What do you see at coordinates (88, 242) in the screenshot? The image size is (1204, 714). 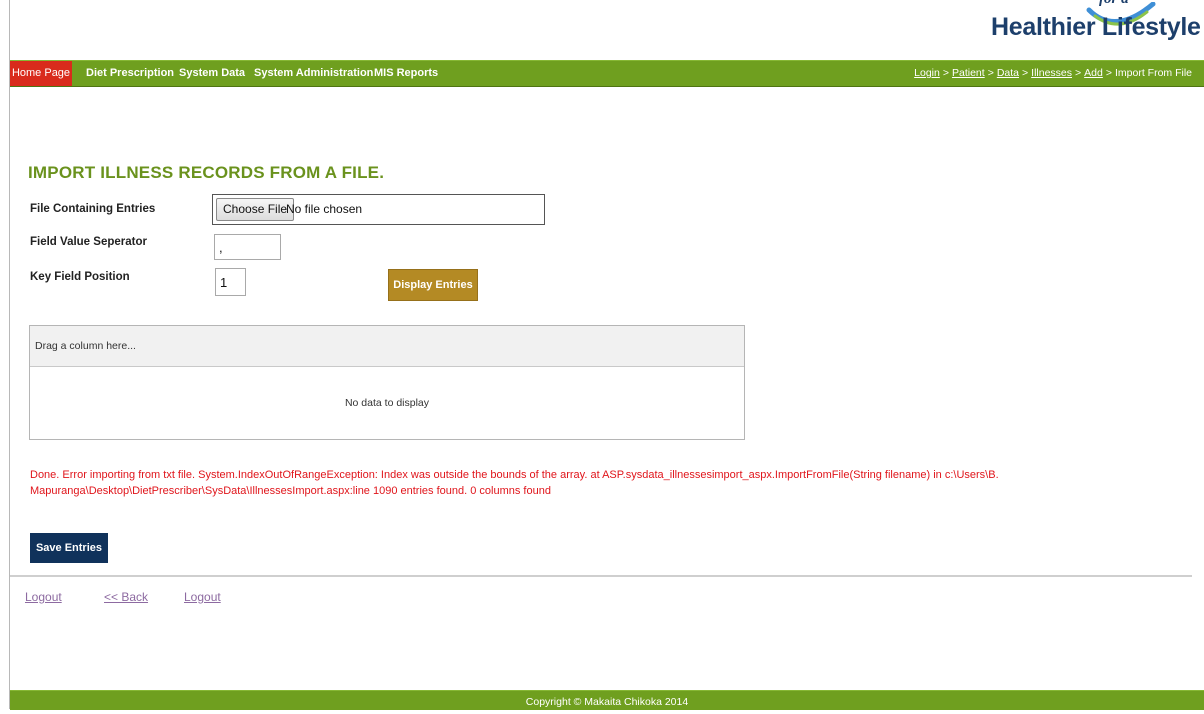 I see `separator-field-label: Field Value Seperator` at bounding box center [88, 242].